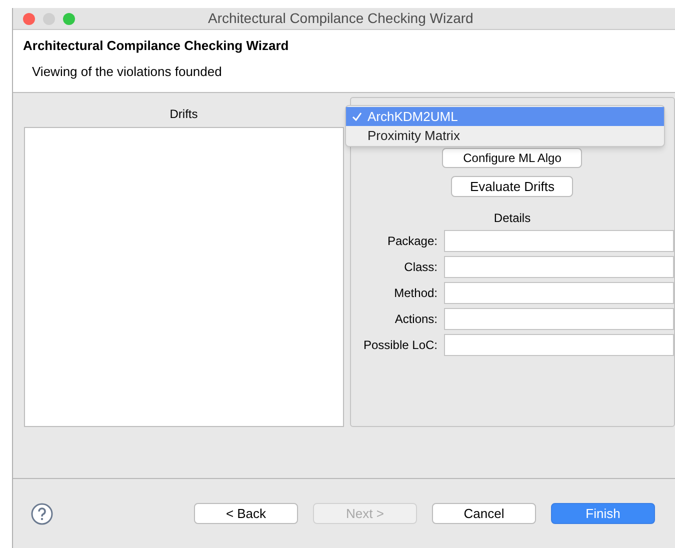 The image size is (675, 548). Describe the element at coordinates (420, 267) in the screenshot. I see `field-label: Class:` at that location.